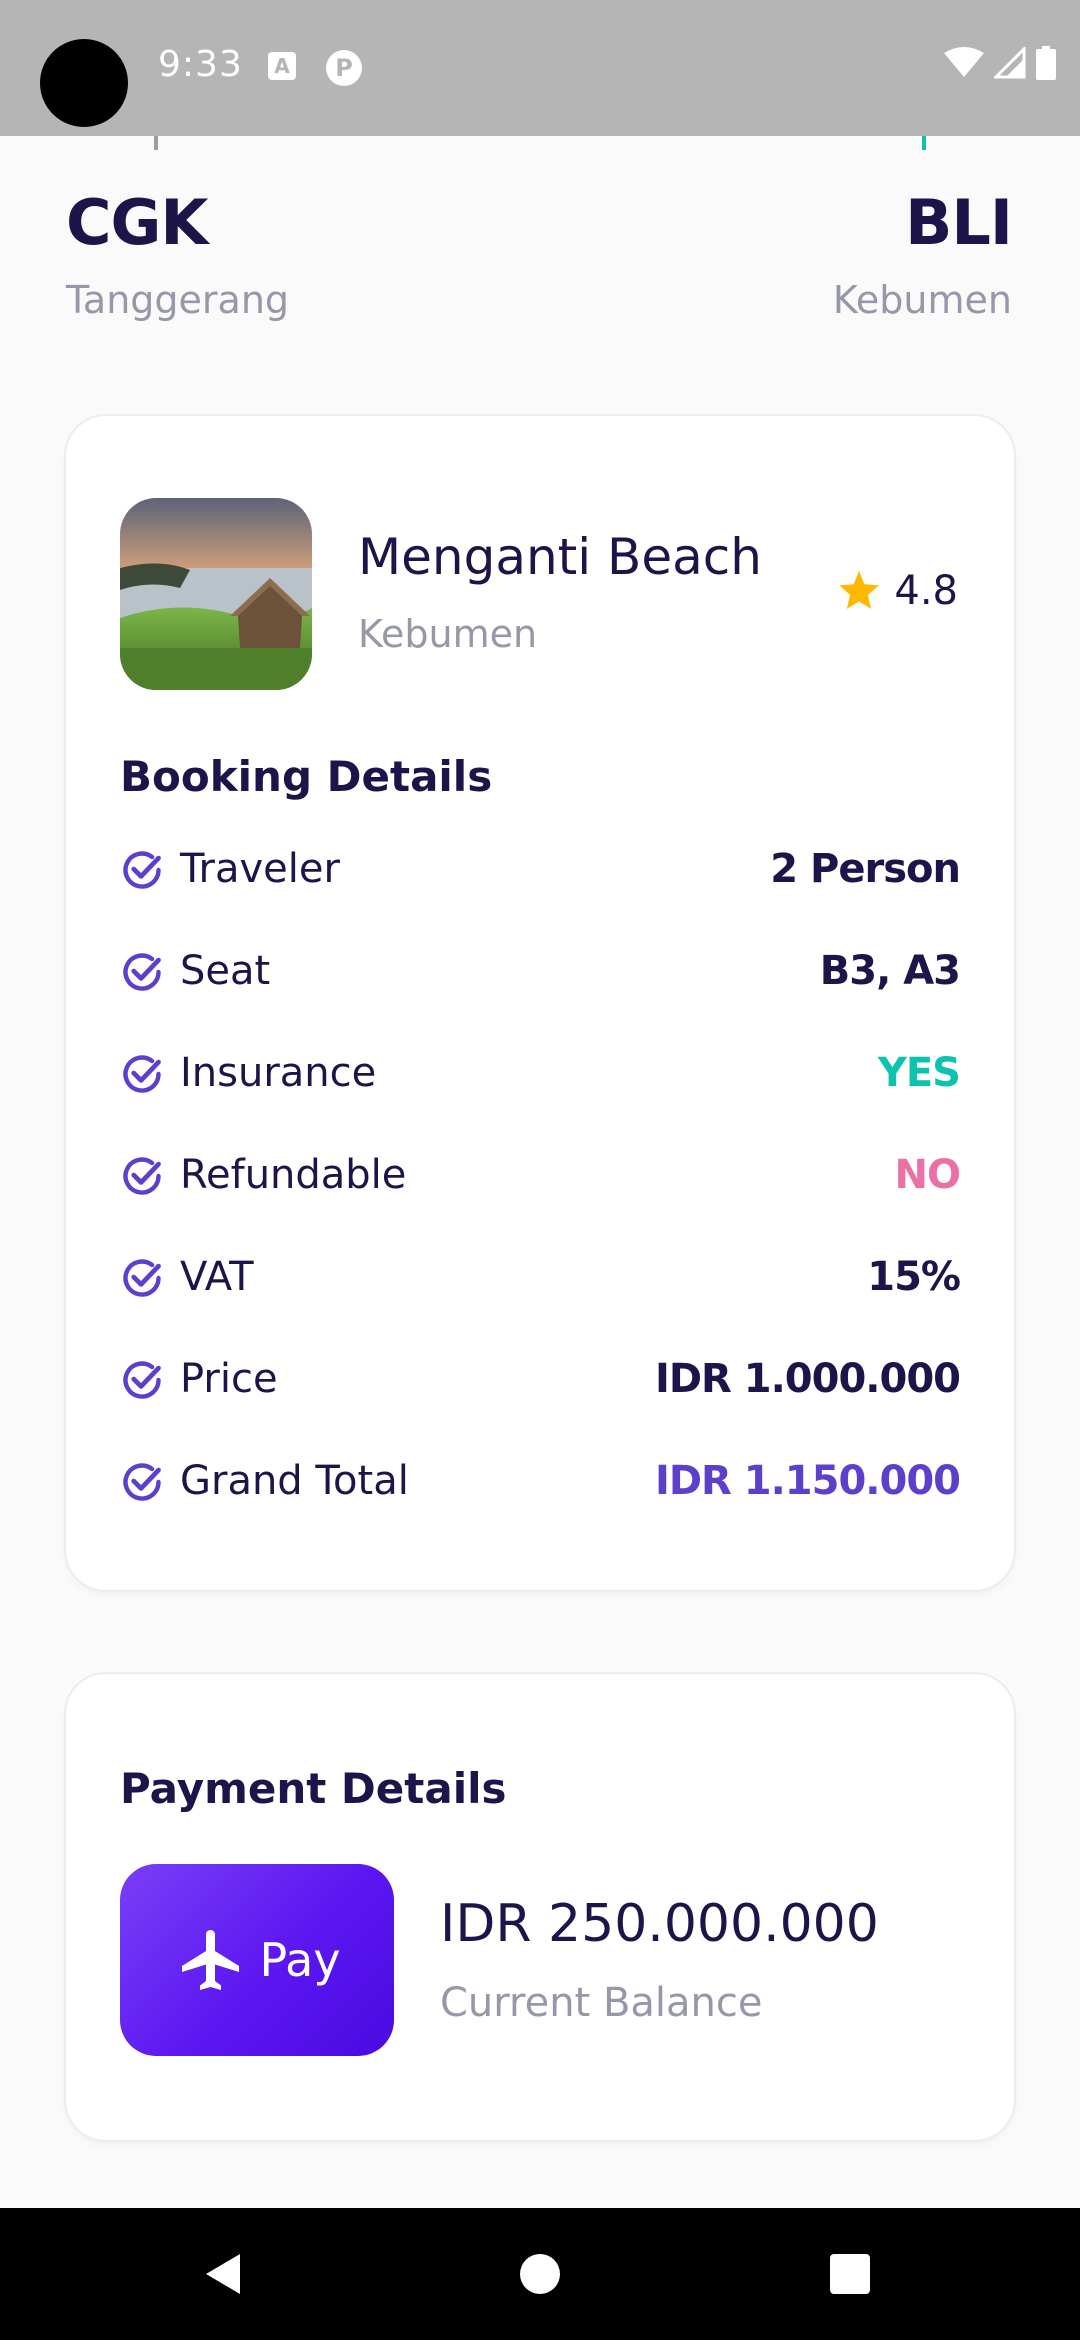  Describe the element at coordinates (659, 1924) in the screenshot. I see `balance-amount: IDR 250.000.000` at that location.